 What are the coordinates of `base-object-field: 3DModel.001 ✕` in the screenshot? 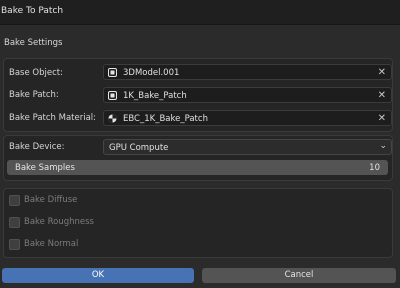 It's located at (247, 72).